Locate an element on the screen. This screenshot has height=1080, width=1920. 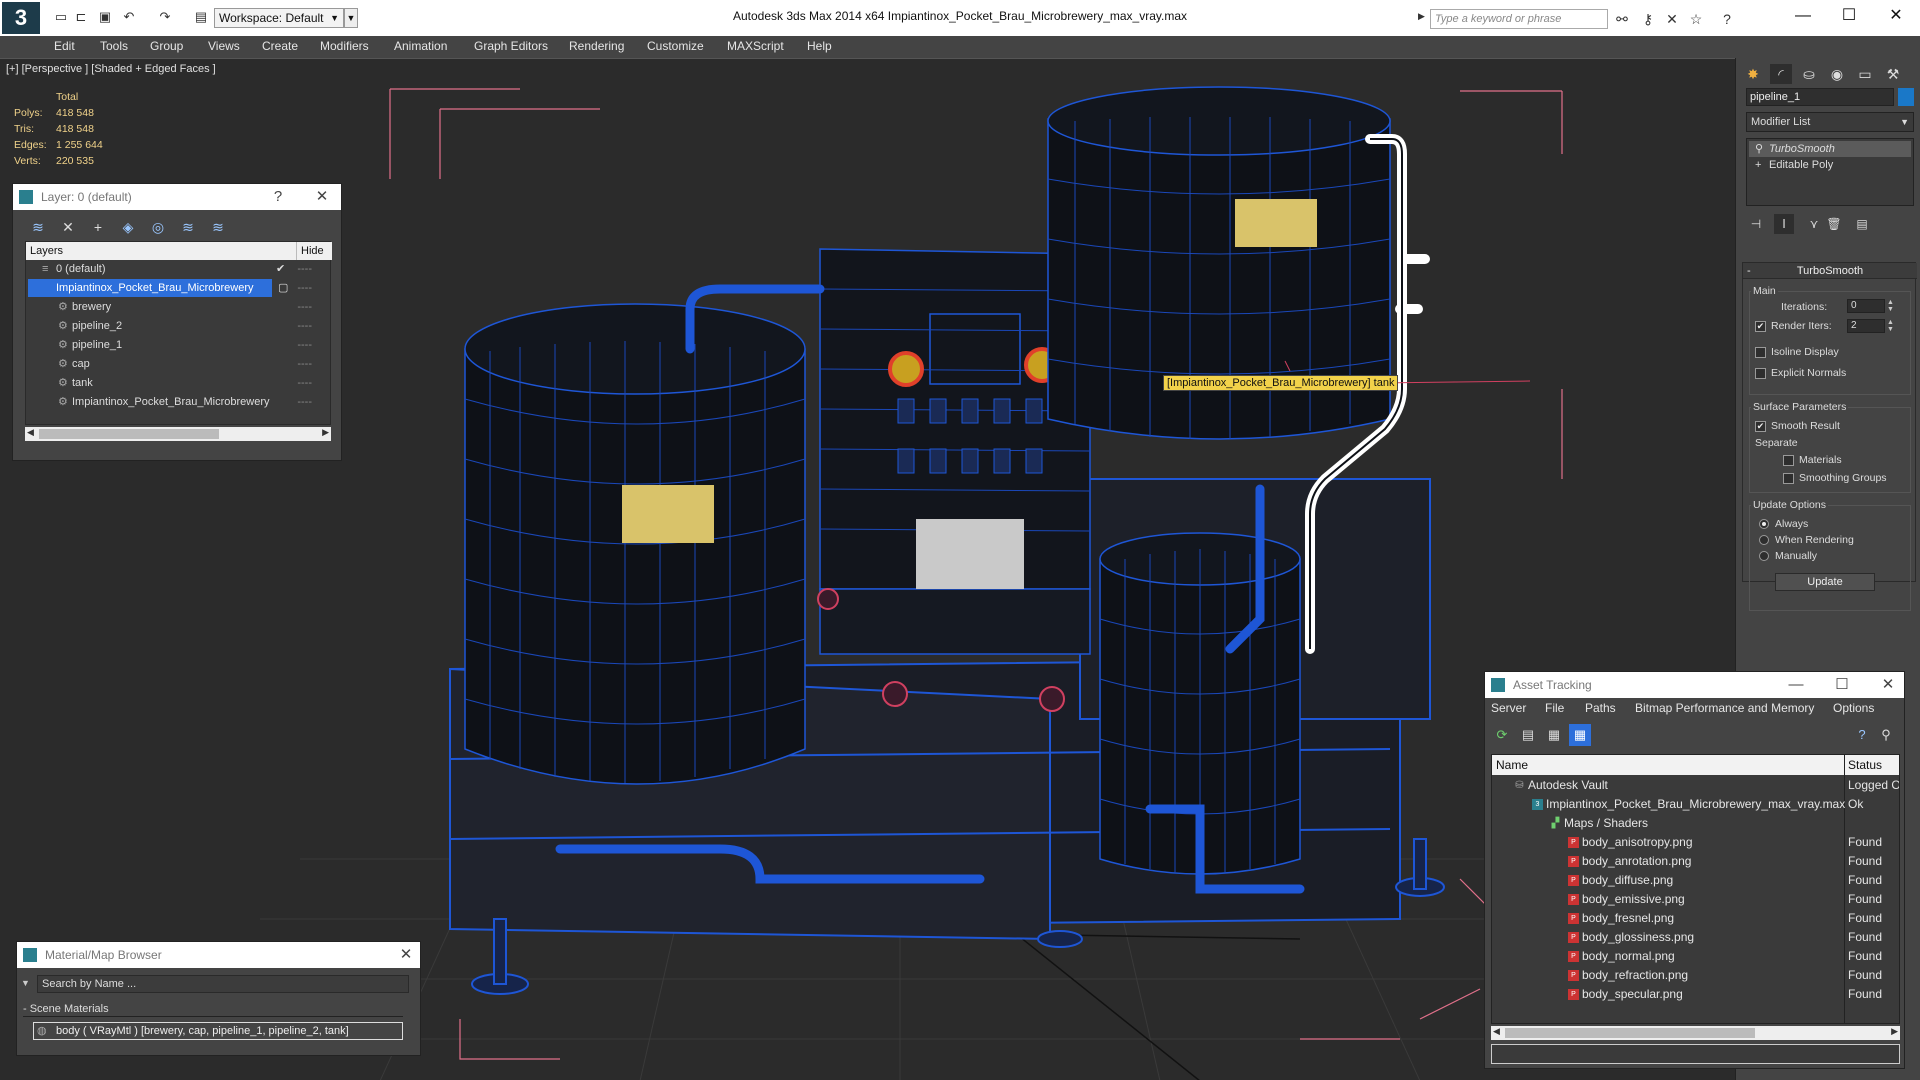
asset-row: ⛁ Autodesk Vault Logged O is located at coordinates (1695, 785).